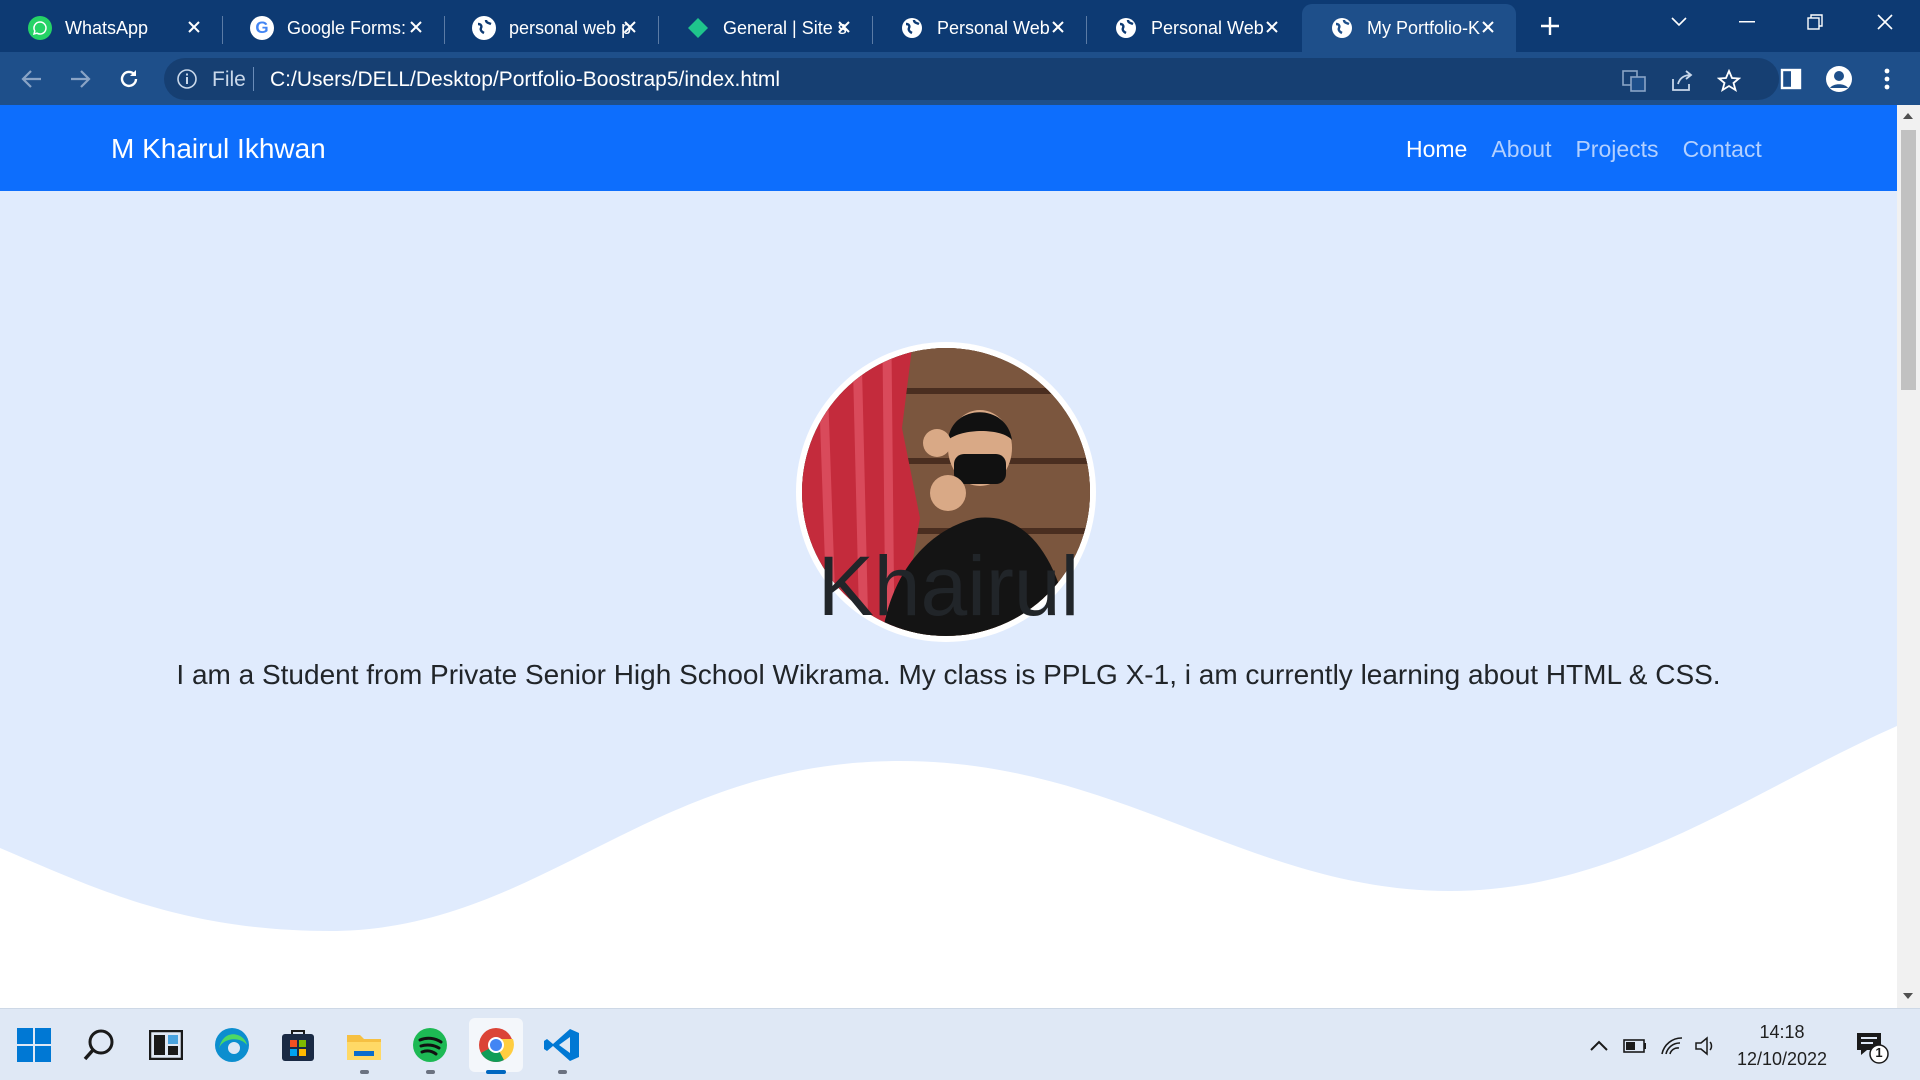  I want to click on nav-link-home: Home, so click(1436, 149).